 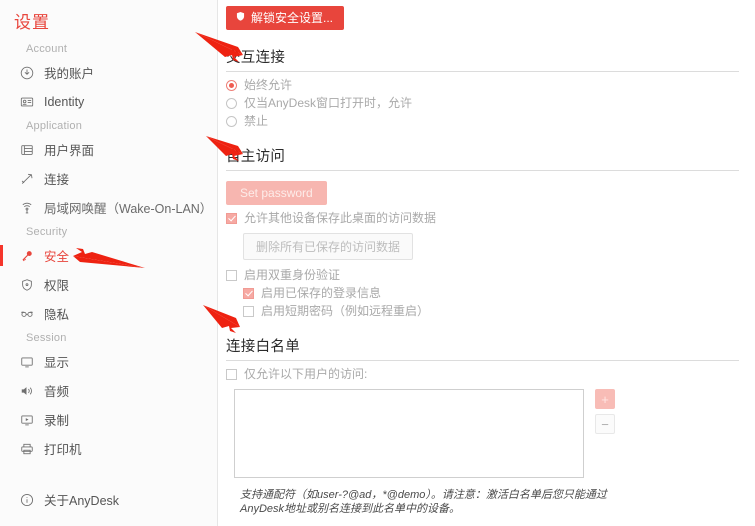 What do you see at coordinates (27, 449) in the screenshot?
I see `printer-icon` at bounding box center [27, 449].